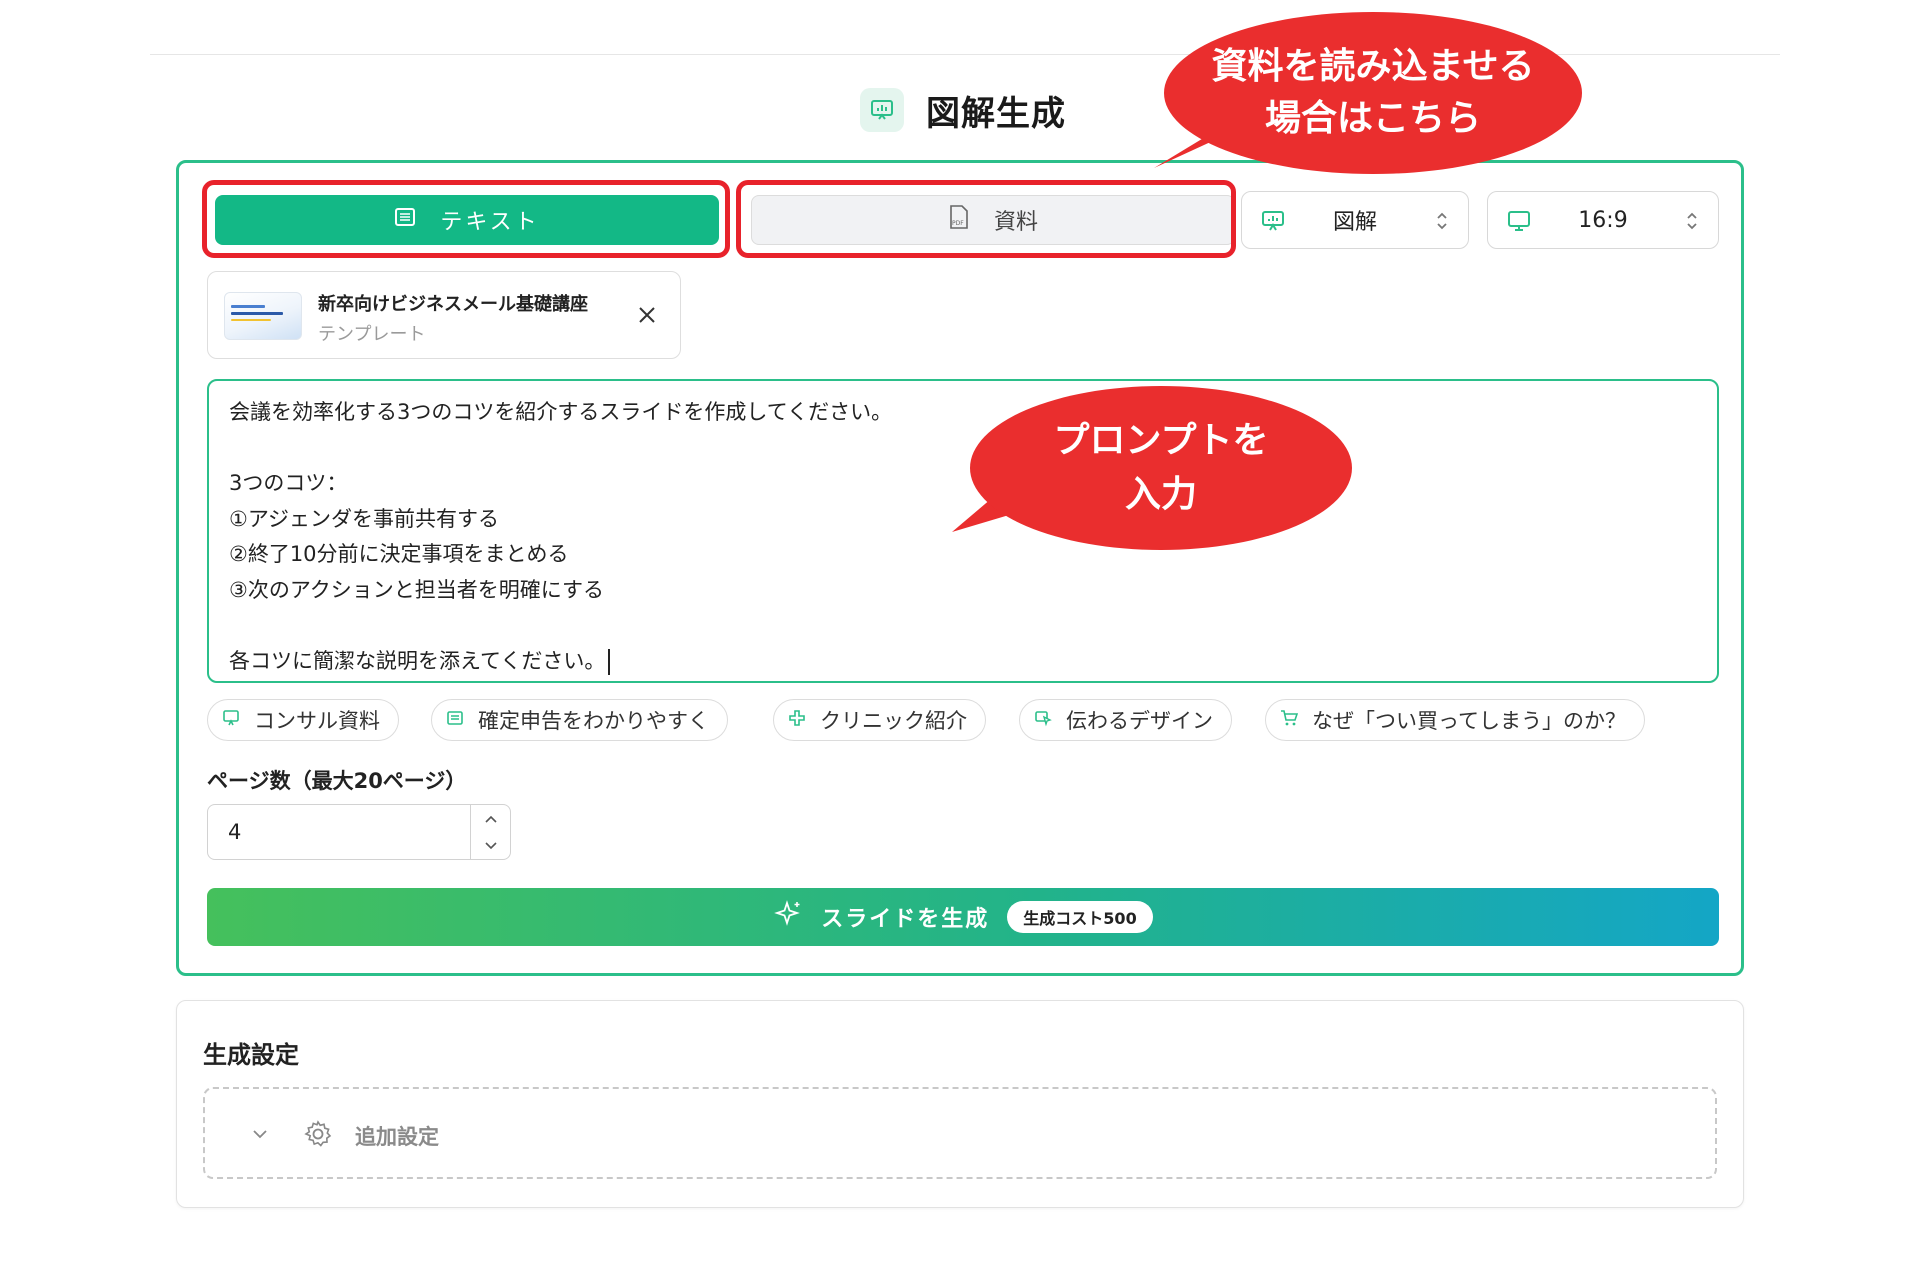 The width and height of the screenshot is (1920, 1280). Describe the element at coordinates (882, 110) in the screenshot. I see `presentation-chart-icon` at that location.